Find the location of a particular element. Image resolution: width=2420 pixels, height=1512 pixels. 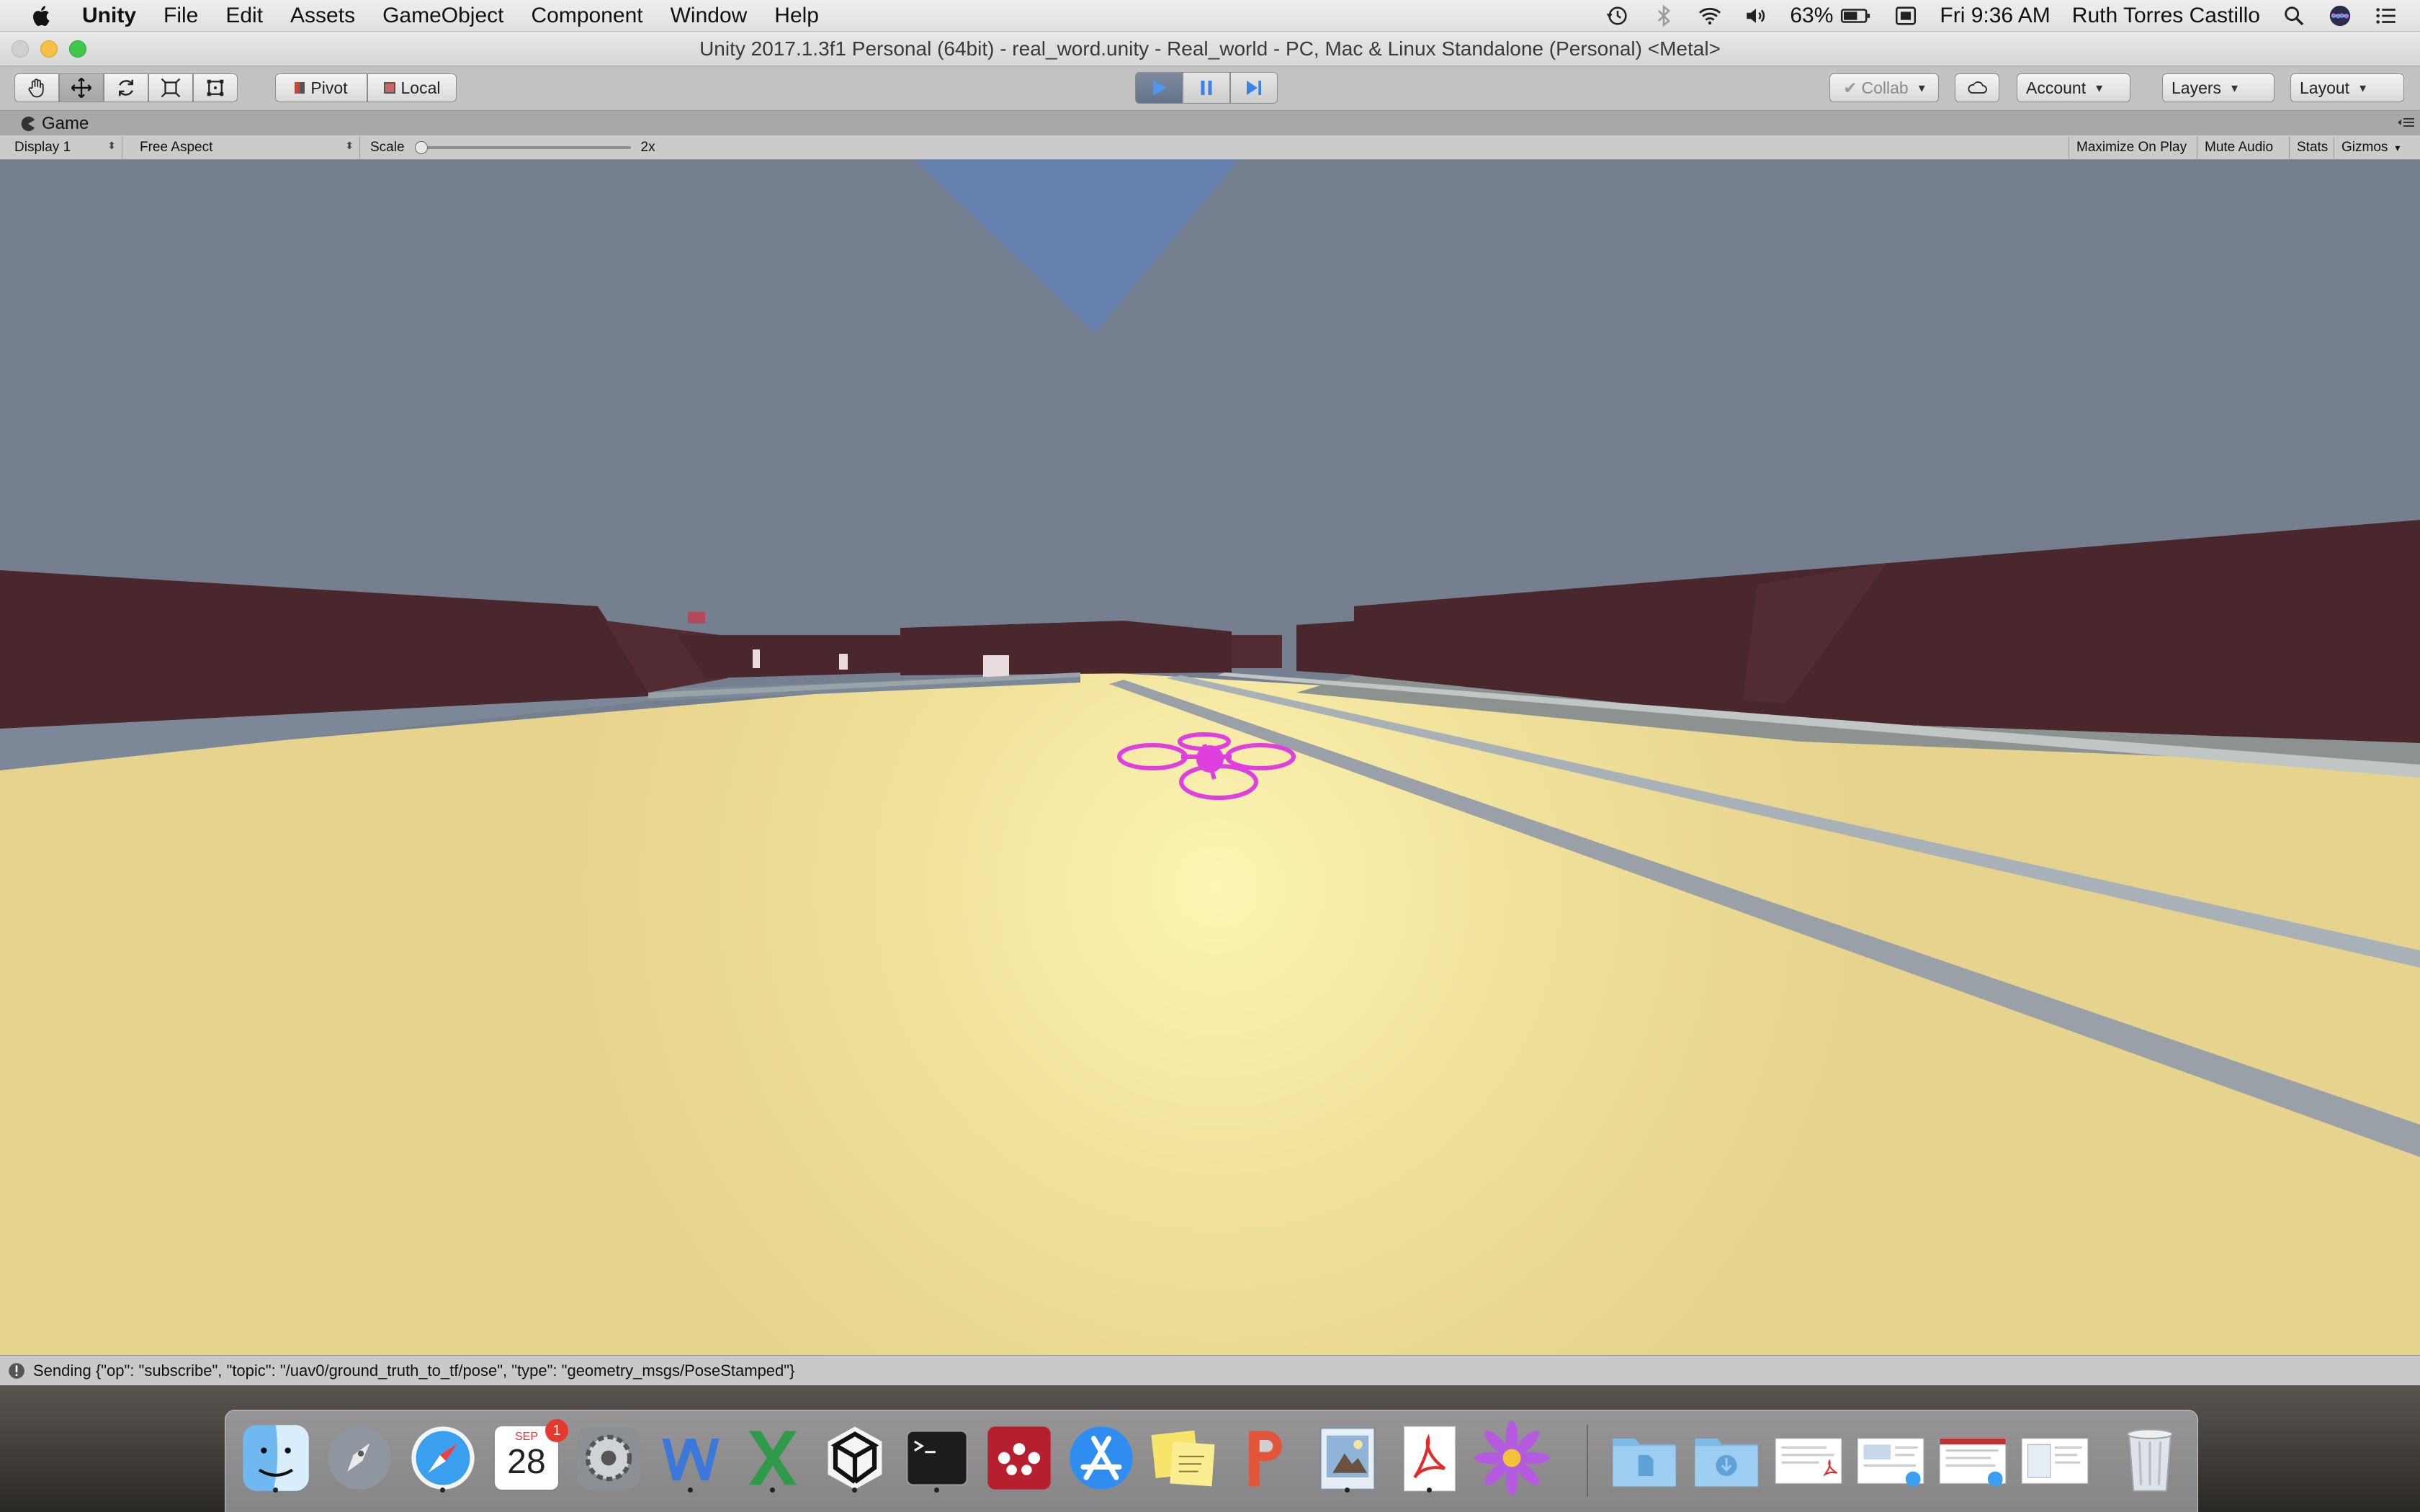

gear-icon is located at coordinates (608, 1458).